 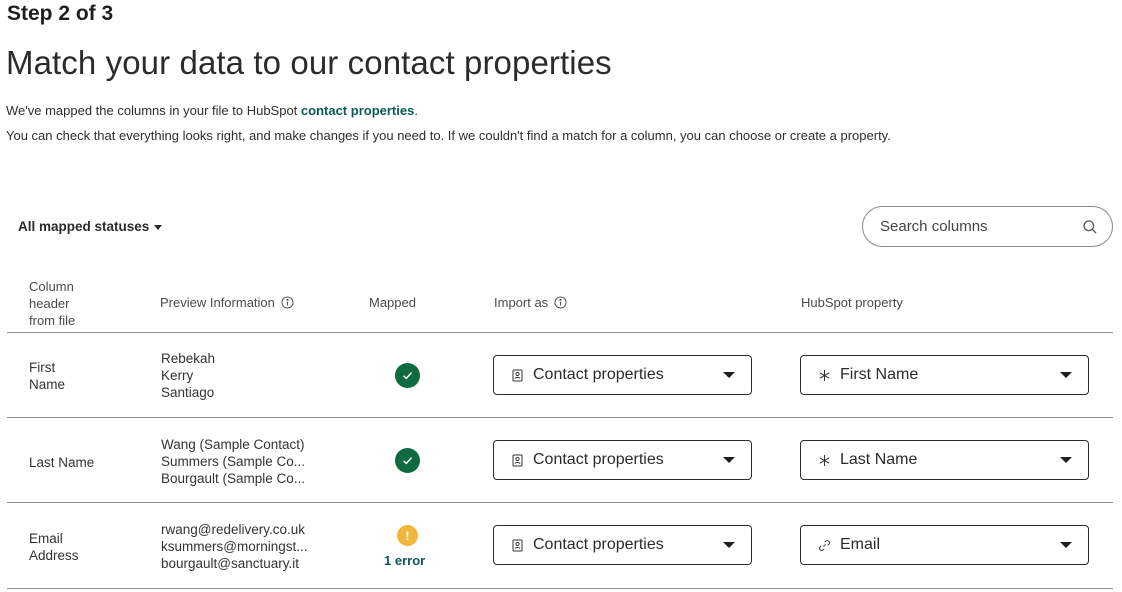 I want to click on property-label: Last Name, so click(x=879, y=459).